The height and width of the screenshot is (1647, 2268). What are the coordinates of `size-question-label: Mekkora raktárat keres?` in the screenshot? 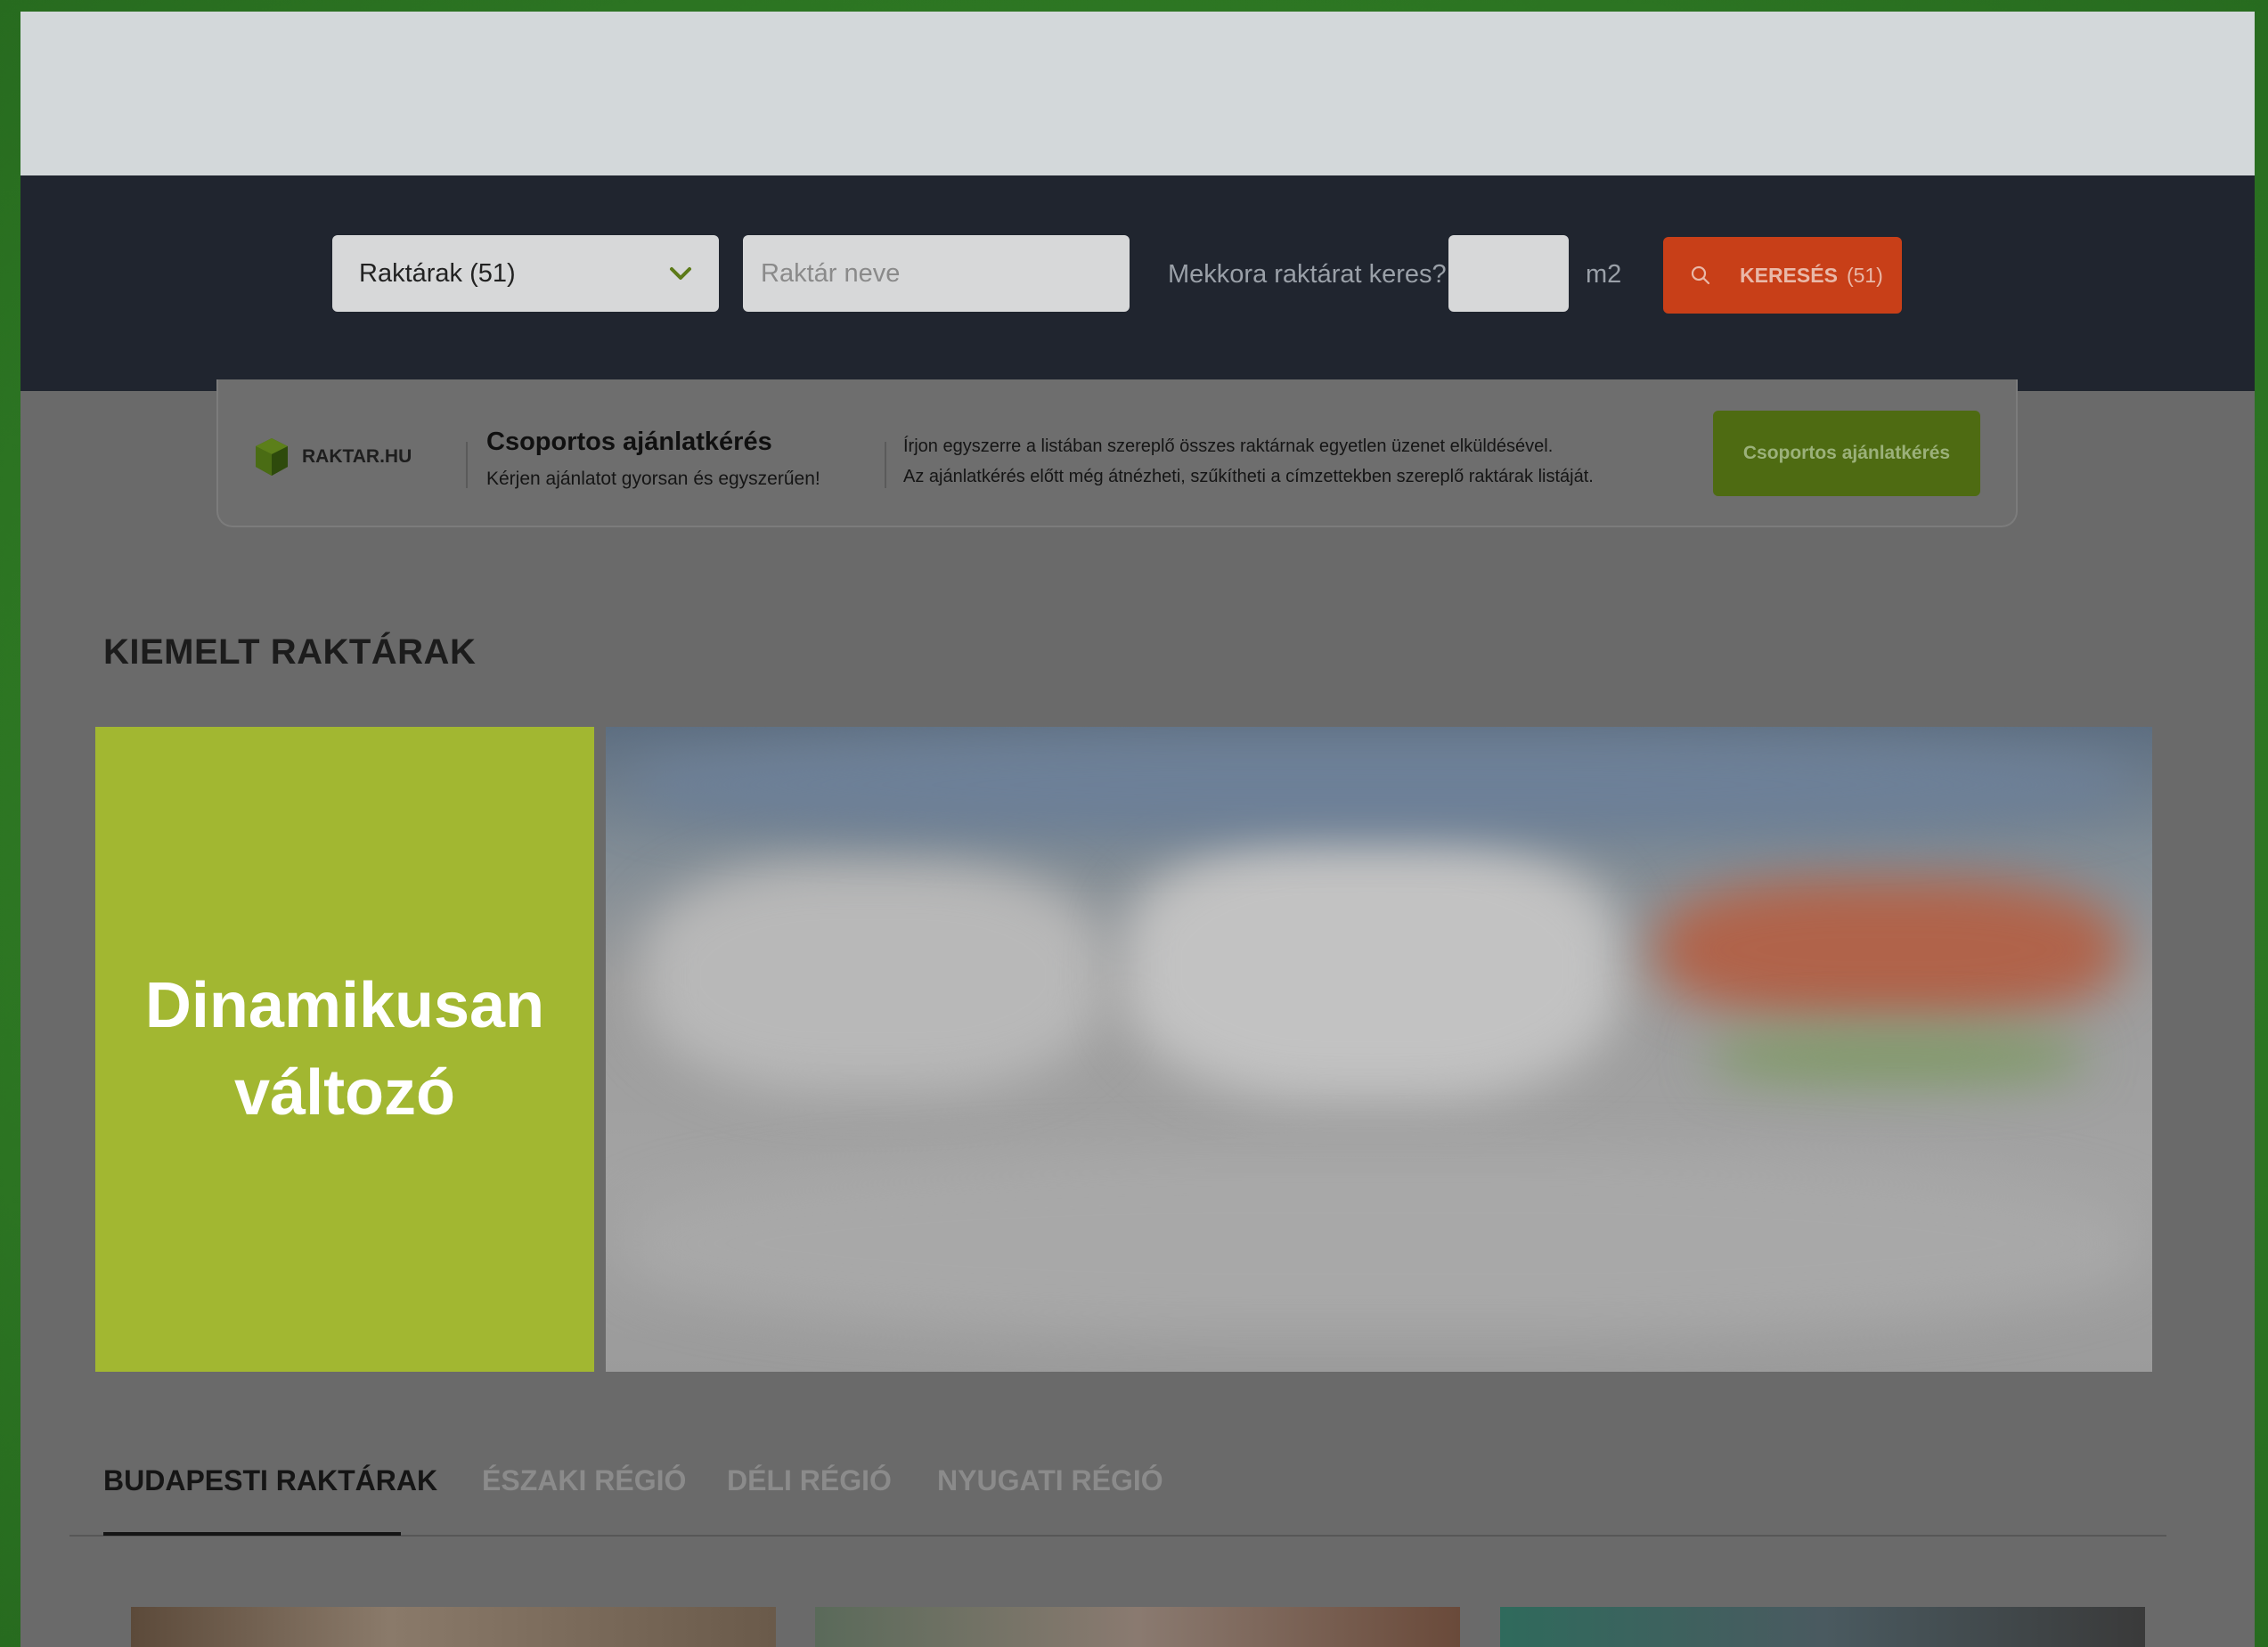 It's located at (1307, 274).